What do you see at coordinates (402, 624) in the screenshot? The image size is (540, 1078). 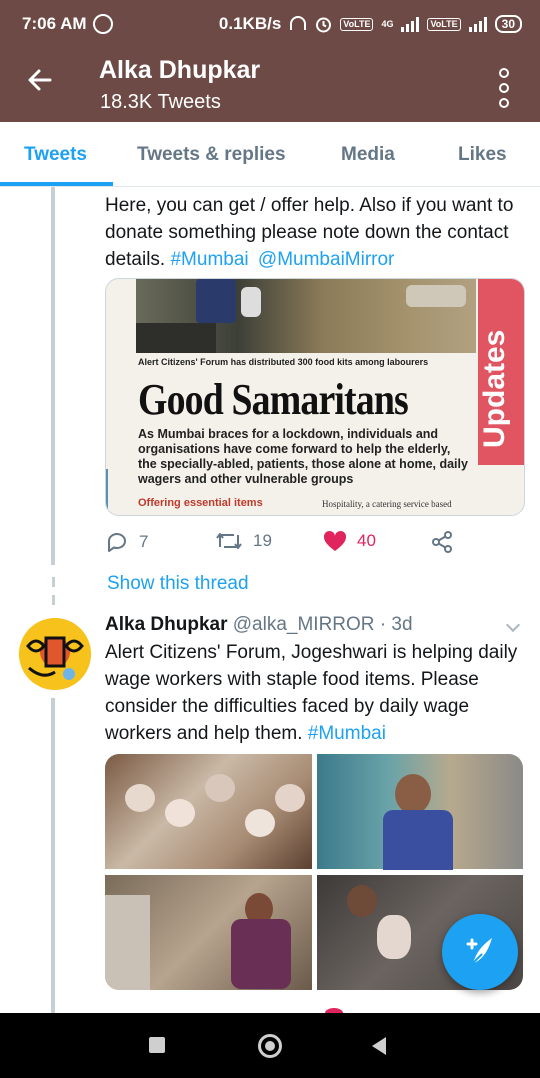 I see `tweet-age: 3d` at bounding box center [402, 624].